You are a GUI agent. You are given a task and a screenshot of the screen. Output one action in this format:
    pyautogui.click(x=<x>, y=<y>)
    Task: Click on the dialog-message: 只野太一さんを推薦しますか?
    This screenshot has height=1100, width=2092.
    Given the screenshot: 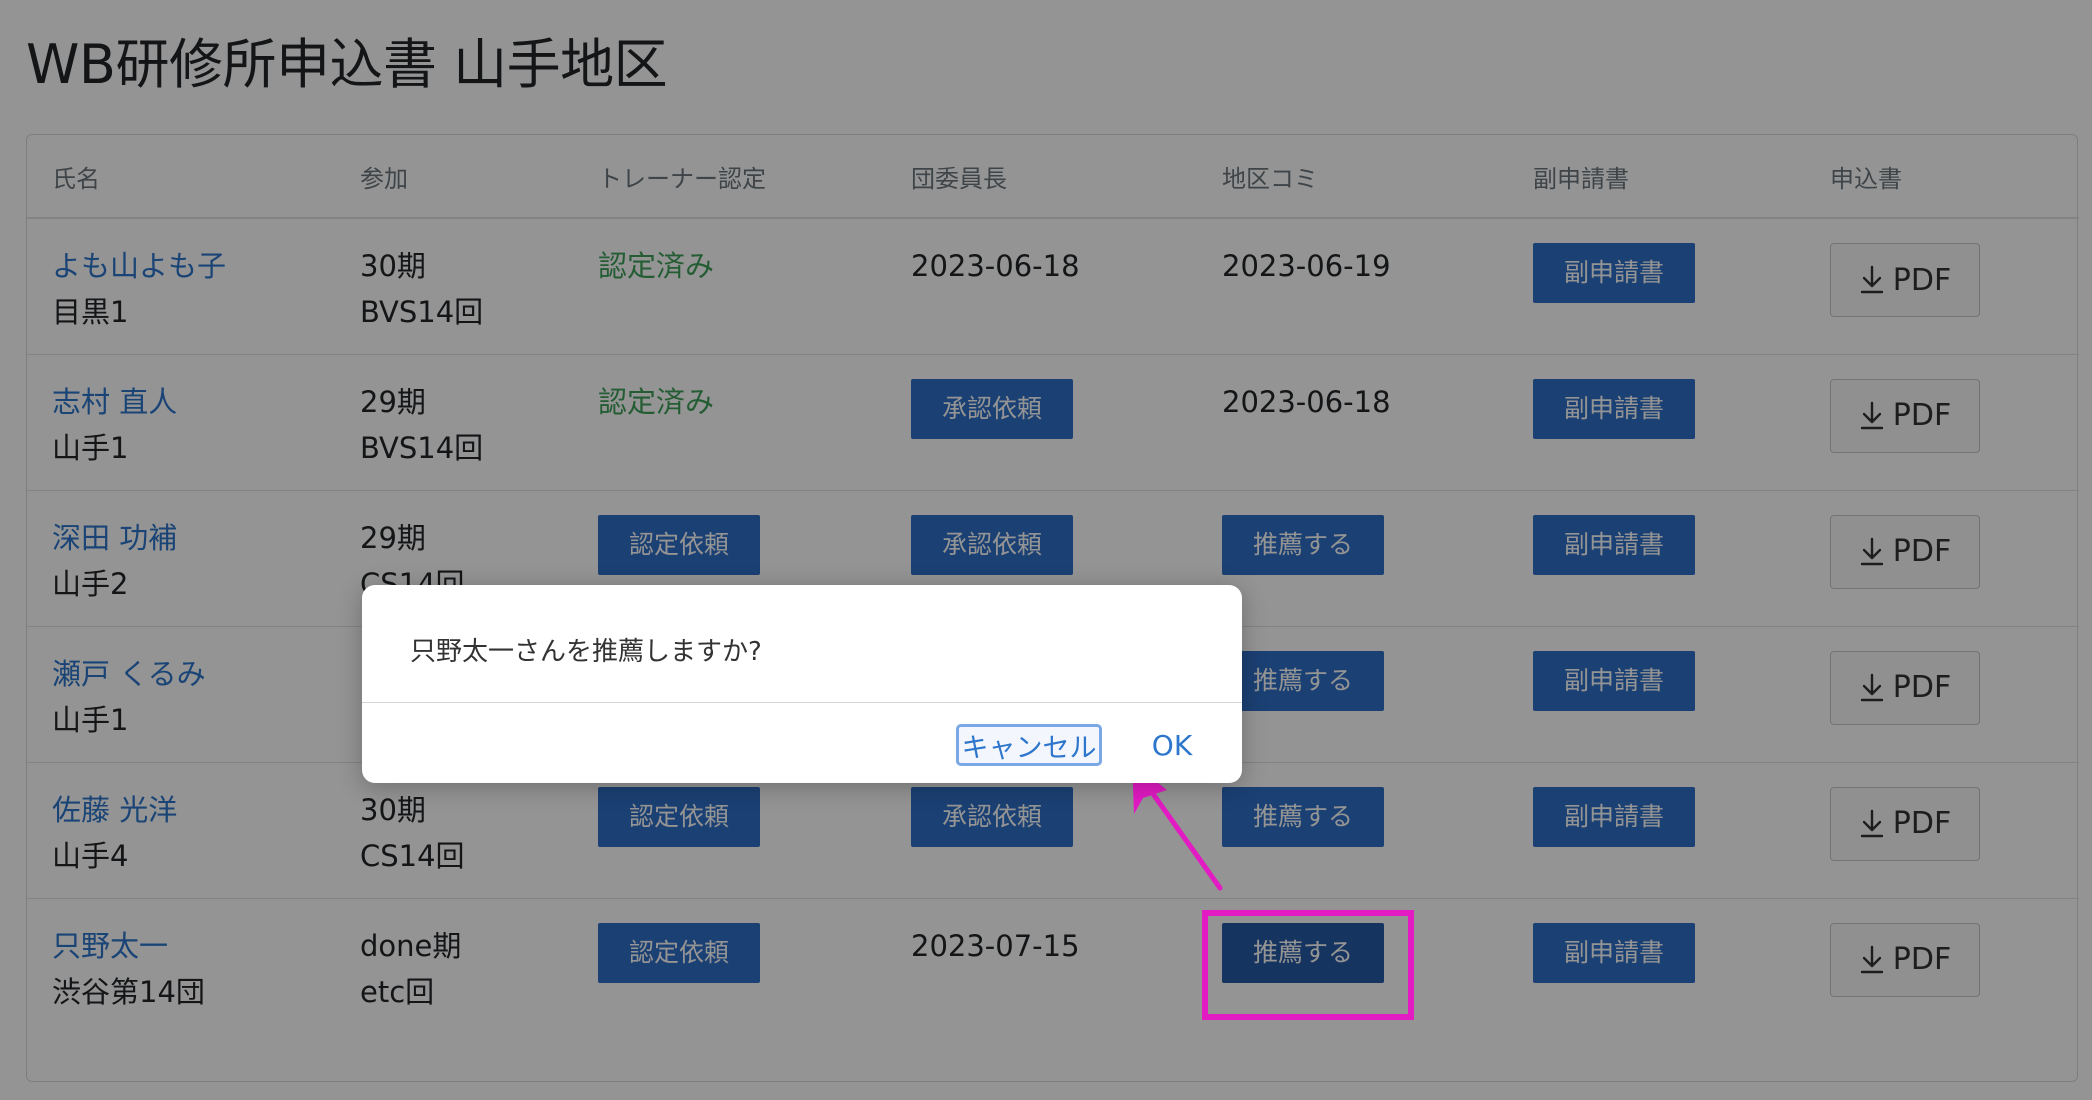 What is the action you would take?
    pyautogui.click(x=586, y=652)
    